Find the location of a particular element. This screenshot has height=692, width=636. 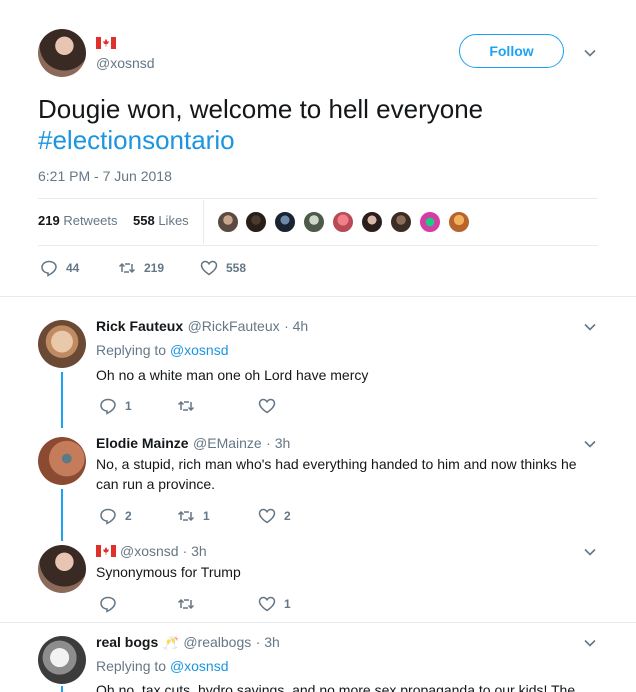

retweets-stat: 219 Retweets is located at coordinates (78, 220).